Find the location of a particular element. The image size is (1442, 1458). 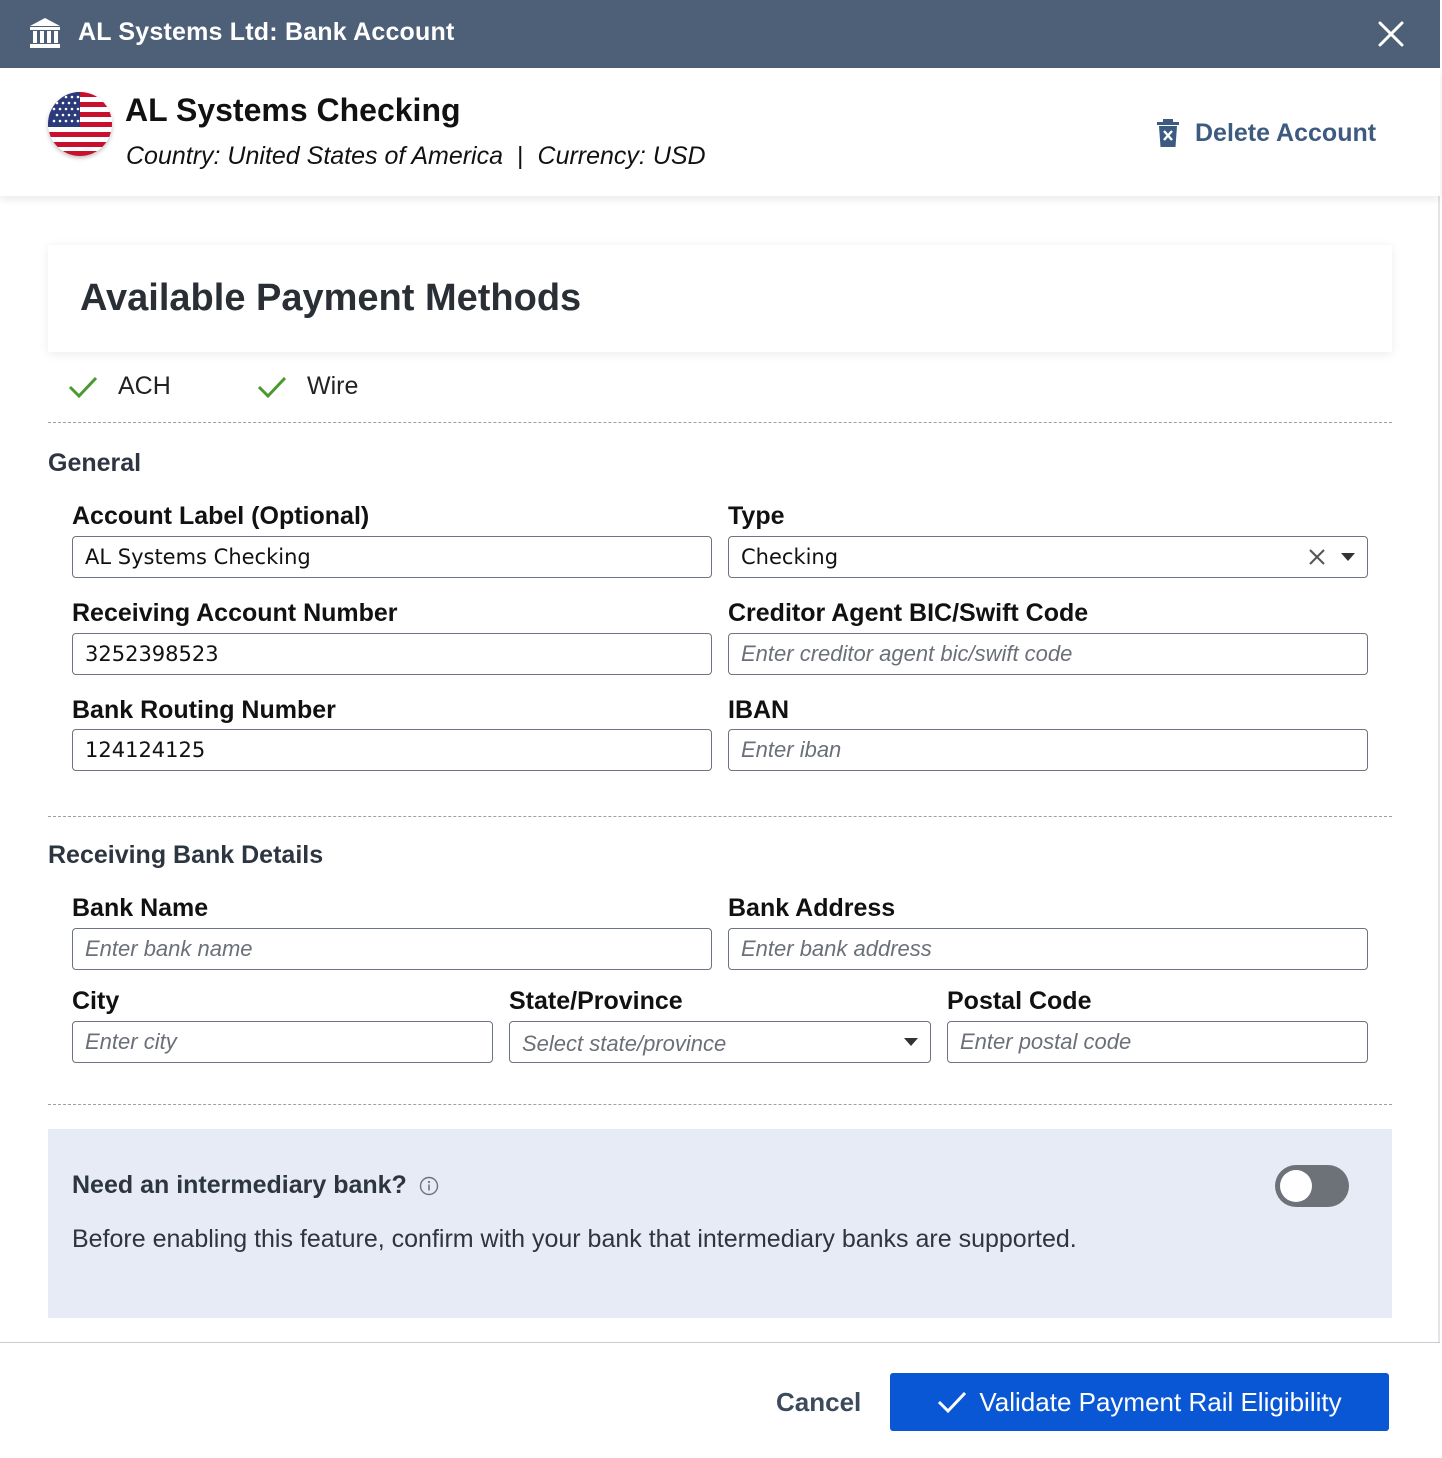

routing-input is located at coordinates (392, 750).